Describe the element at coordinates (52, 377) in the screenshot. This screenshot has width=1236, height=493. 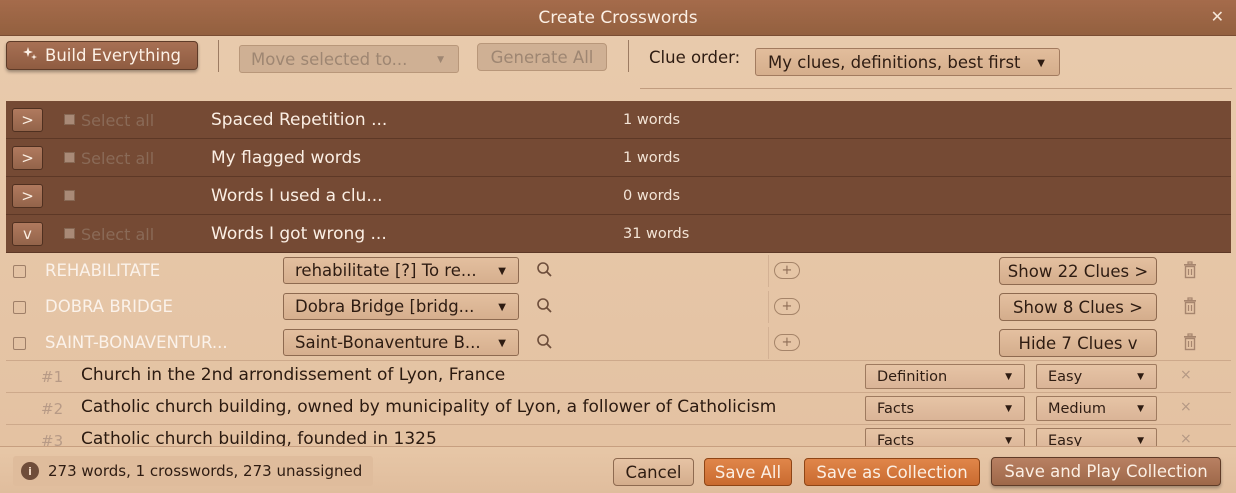
I see `clue-number: #1` at that location.